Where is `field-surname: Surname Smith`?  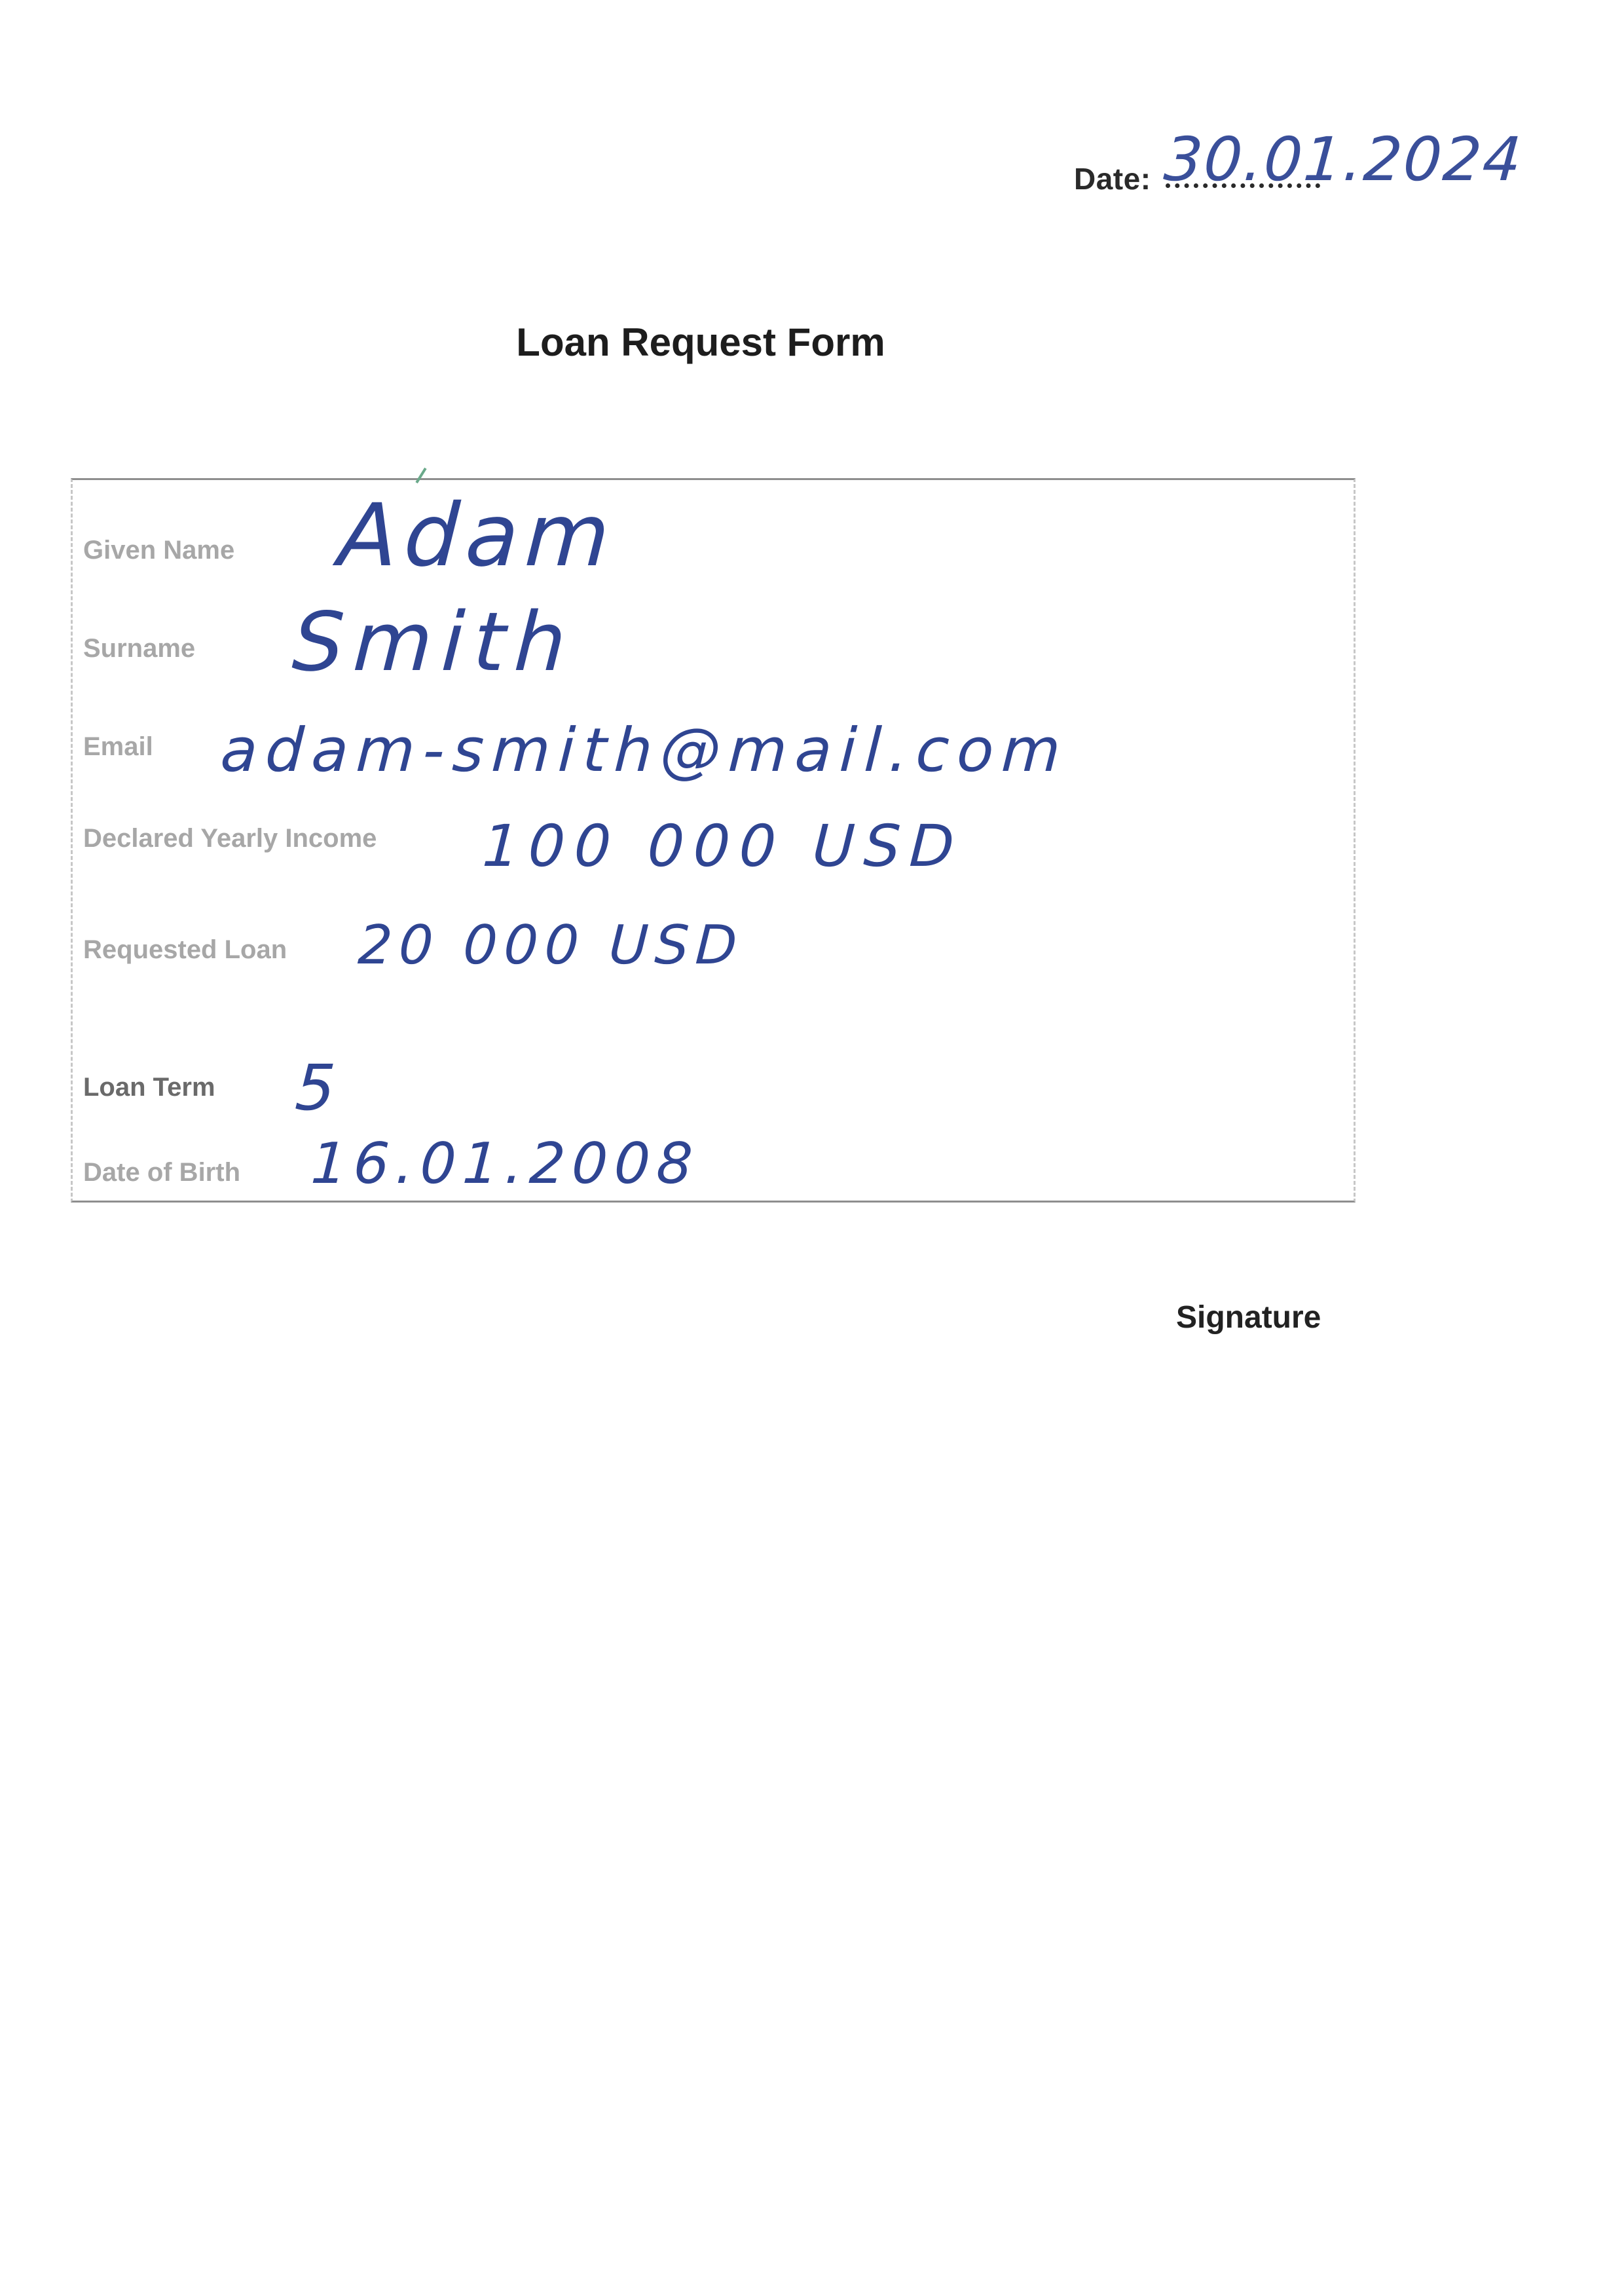 field-surname: Surname Smith is located at coordinates (715, 640).